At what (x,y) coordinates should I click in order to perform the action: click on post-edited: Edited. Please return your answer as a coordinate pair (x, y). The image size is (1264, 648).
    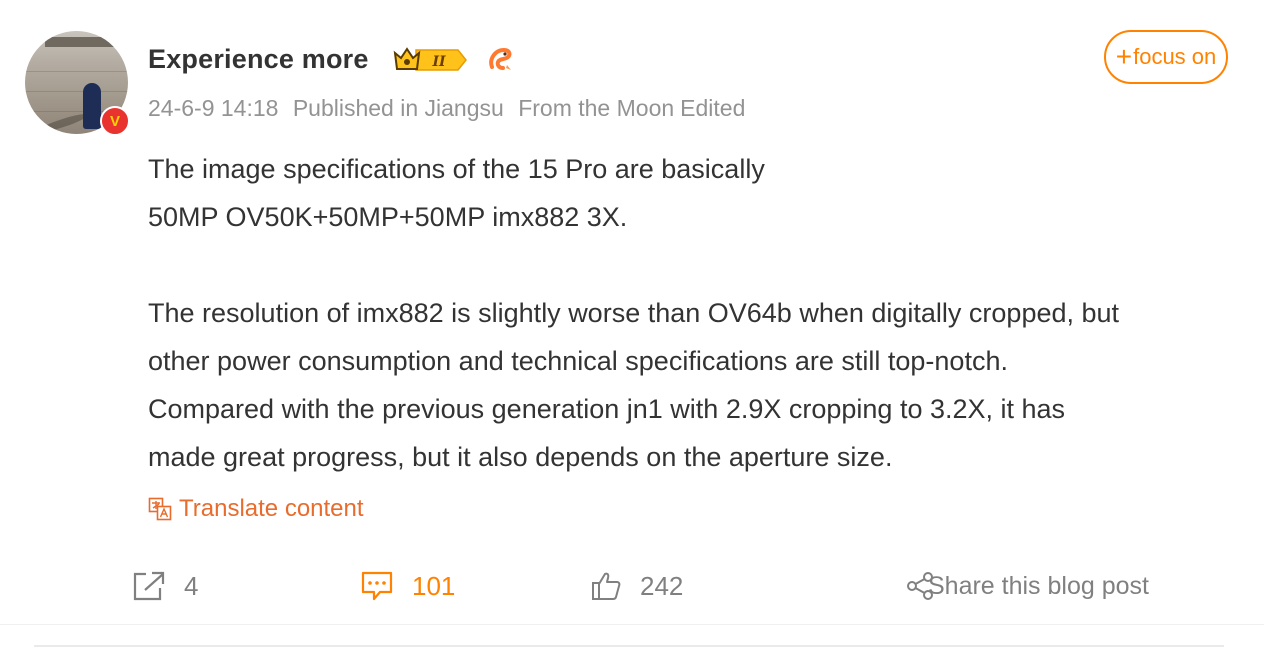
    Looking at the image, I should click on (712, 108).